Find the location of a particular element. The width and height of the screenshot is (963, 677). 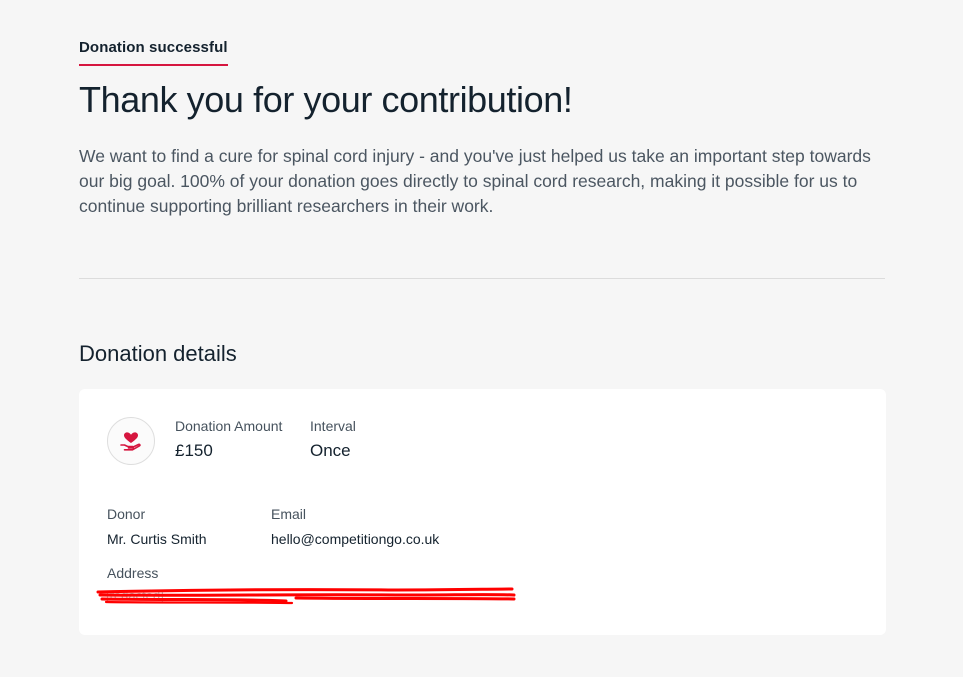

donor-label: Donor is located at coordinates (126, 514).